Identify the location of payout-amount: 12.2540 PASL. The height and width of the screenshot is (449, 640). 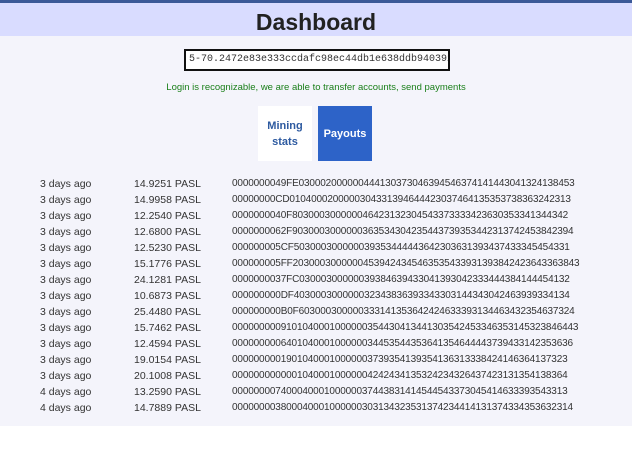
(167, 216).